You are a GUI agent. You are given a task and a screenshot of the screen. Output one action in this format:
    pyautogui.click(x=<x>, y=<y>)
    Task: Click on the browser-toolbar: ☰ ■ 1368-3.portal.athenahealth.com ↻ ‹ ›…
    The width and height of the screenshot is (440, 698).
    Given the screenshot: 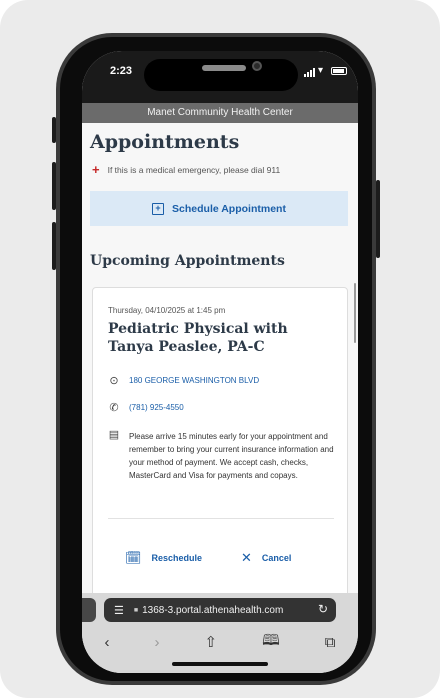 What is the action you would take?
    pyautogui.click(x=220, y=633)
    